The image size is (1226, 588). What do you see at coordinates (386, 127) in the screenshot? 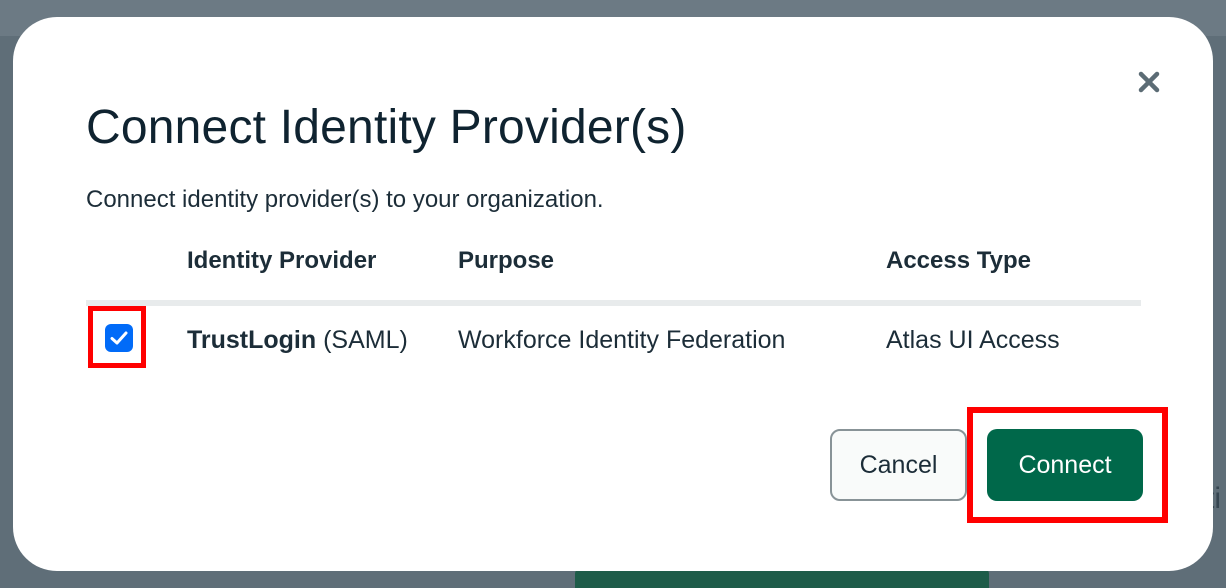
I see `modal-title: Connect Identity Provider(s)` at bounding box center [386, 127].